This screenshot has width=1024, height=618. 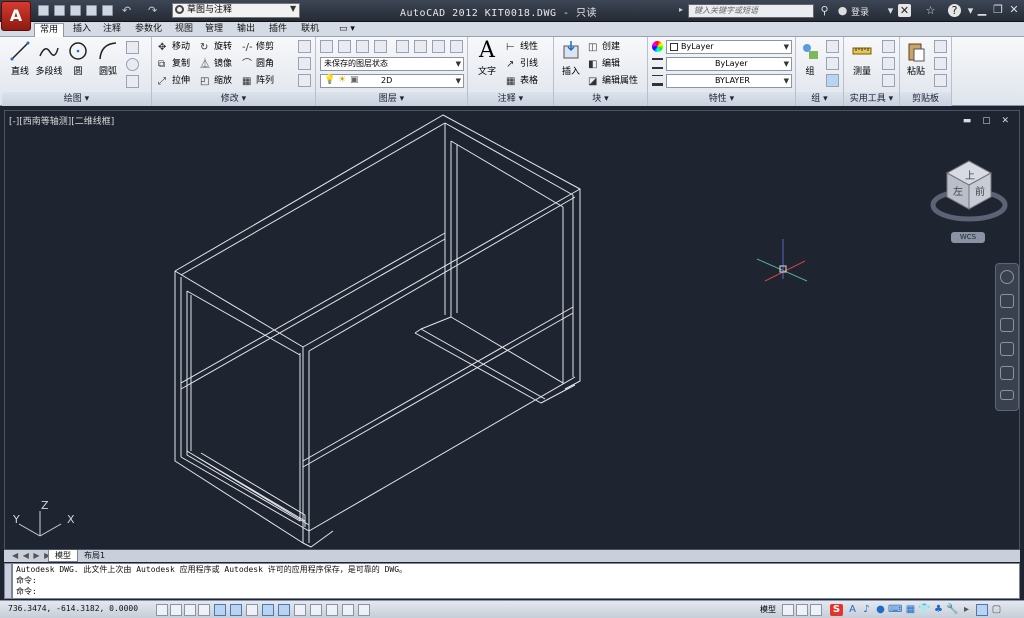 What do you see at coordinates (78, 58) in the screenshot?
I see `circle-button: 圆` at bounding box center [78, 58].